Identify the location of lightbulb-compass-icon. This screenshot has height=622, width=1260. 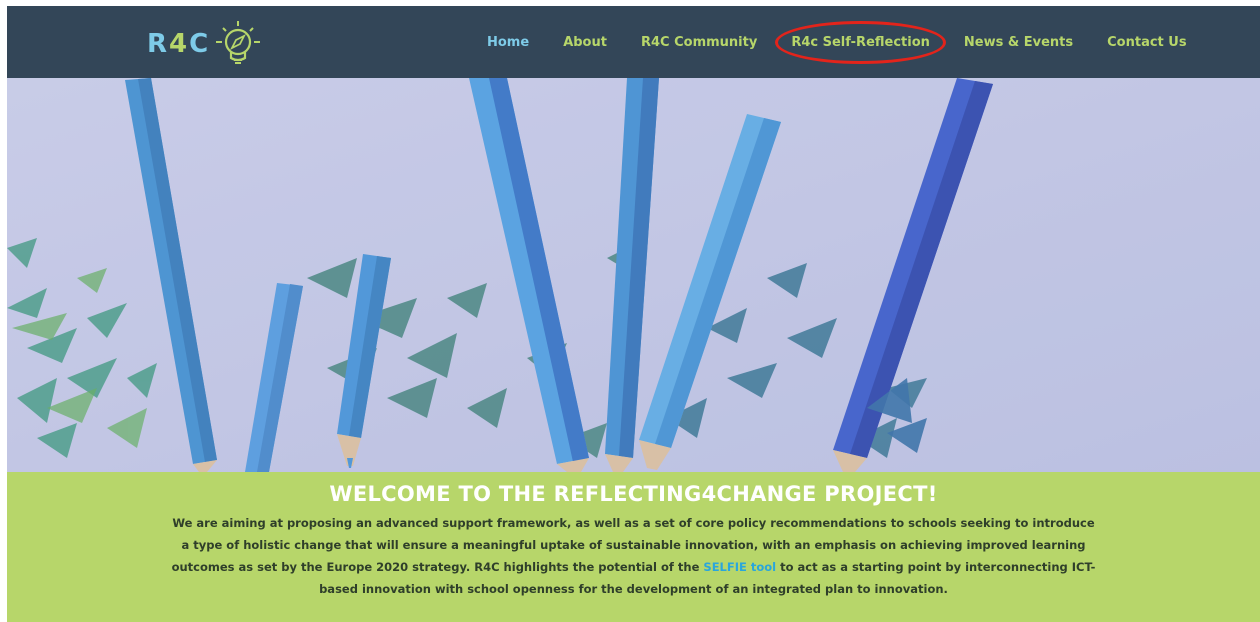
(238, 42).